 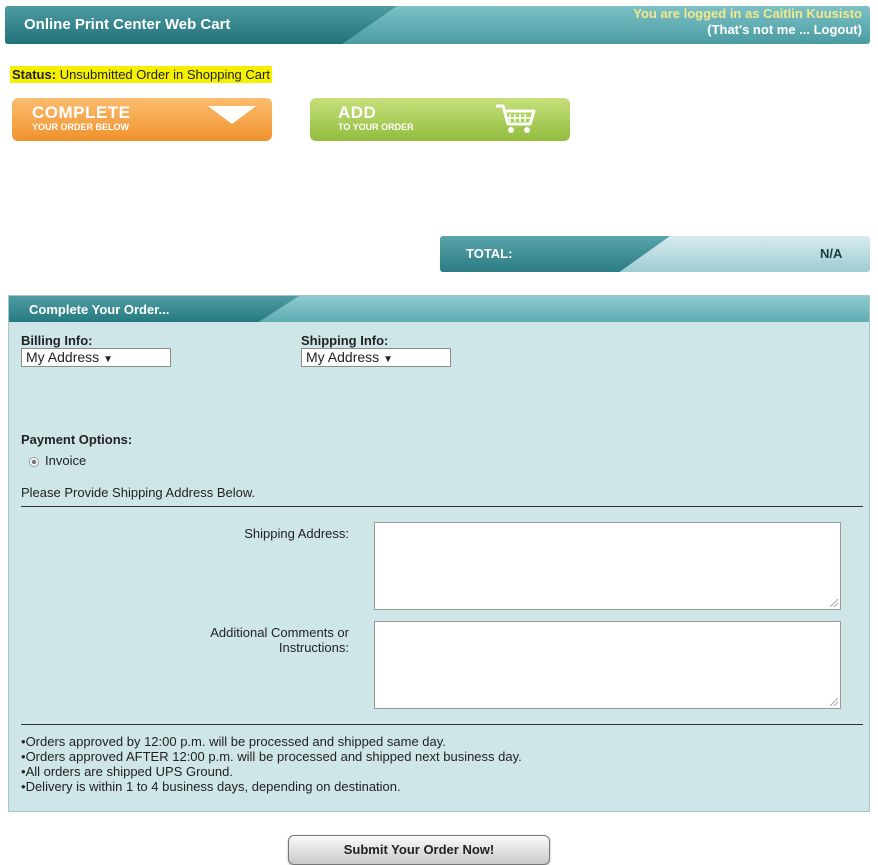 What do you see at coordinates (142, 119) in the screenshot?
I see `complete-order-button: COMPLETE YOUR ORDER BELOW` at bounding box center [142, 119].